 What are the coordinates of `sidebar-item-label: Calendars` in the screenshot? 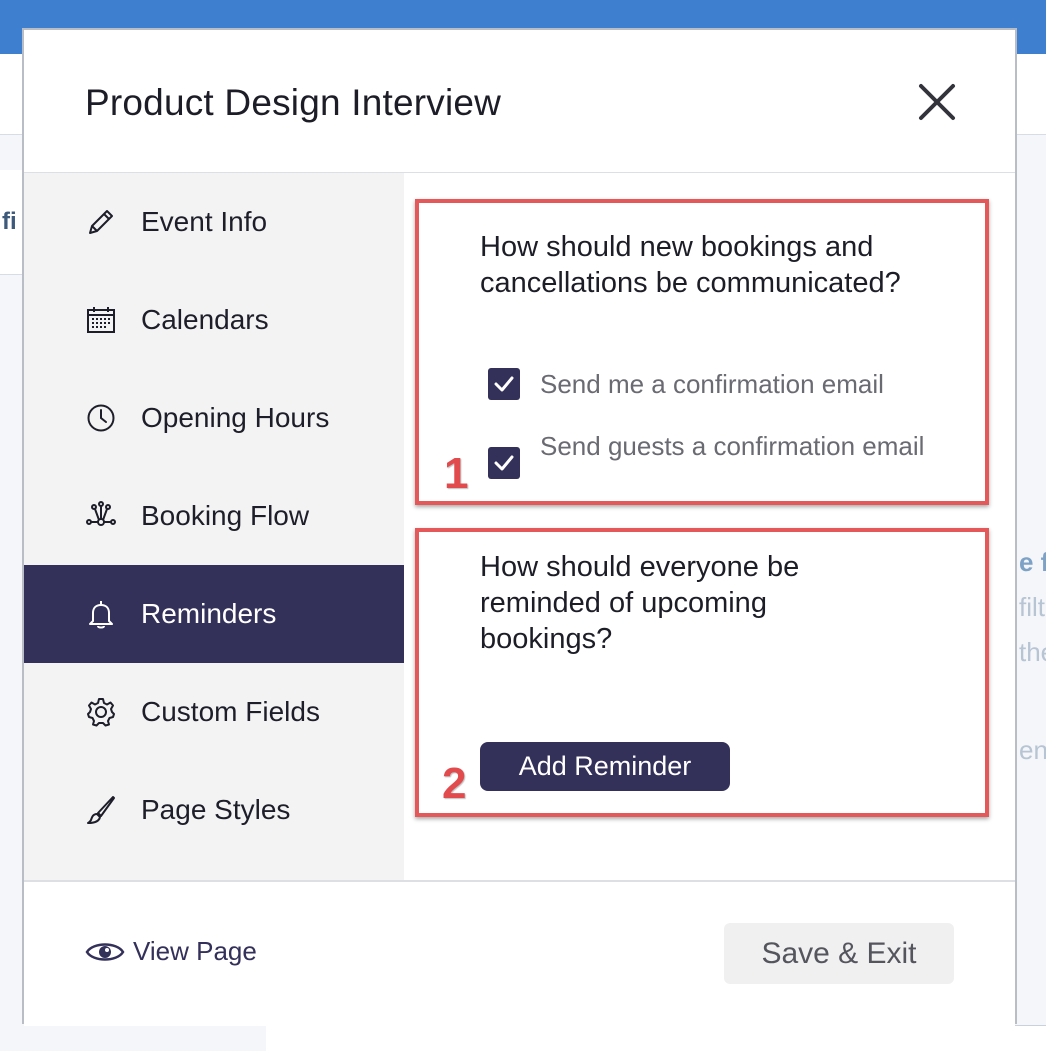 It's located at (205, 319).